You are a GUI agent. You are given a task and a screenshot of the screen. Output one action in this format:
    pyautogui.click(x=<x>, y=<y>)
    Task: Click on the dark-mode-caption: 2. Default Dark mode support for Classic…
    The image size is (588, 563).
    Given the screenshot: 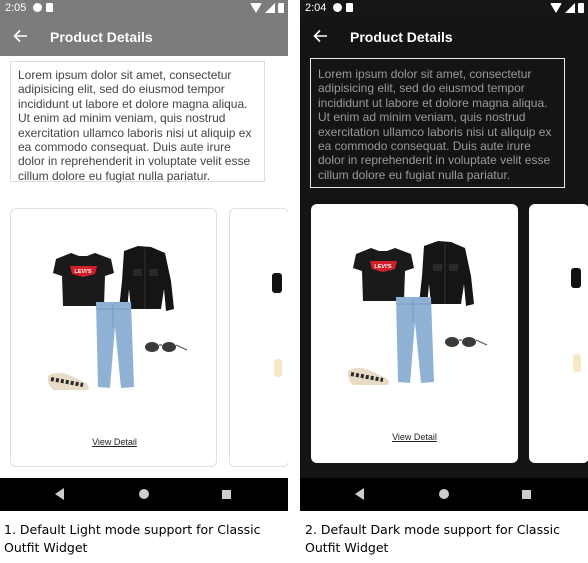 What is the action you would take?
    pyautogui.click(x=432, y=538)
    